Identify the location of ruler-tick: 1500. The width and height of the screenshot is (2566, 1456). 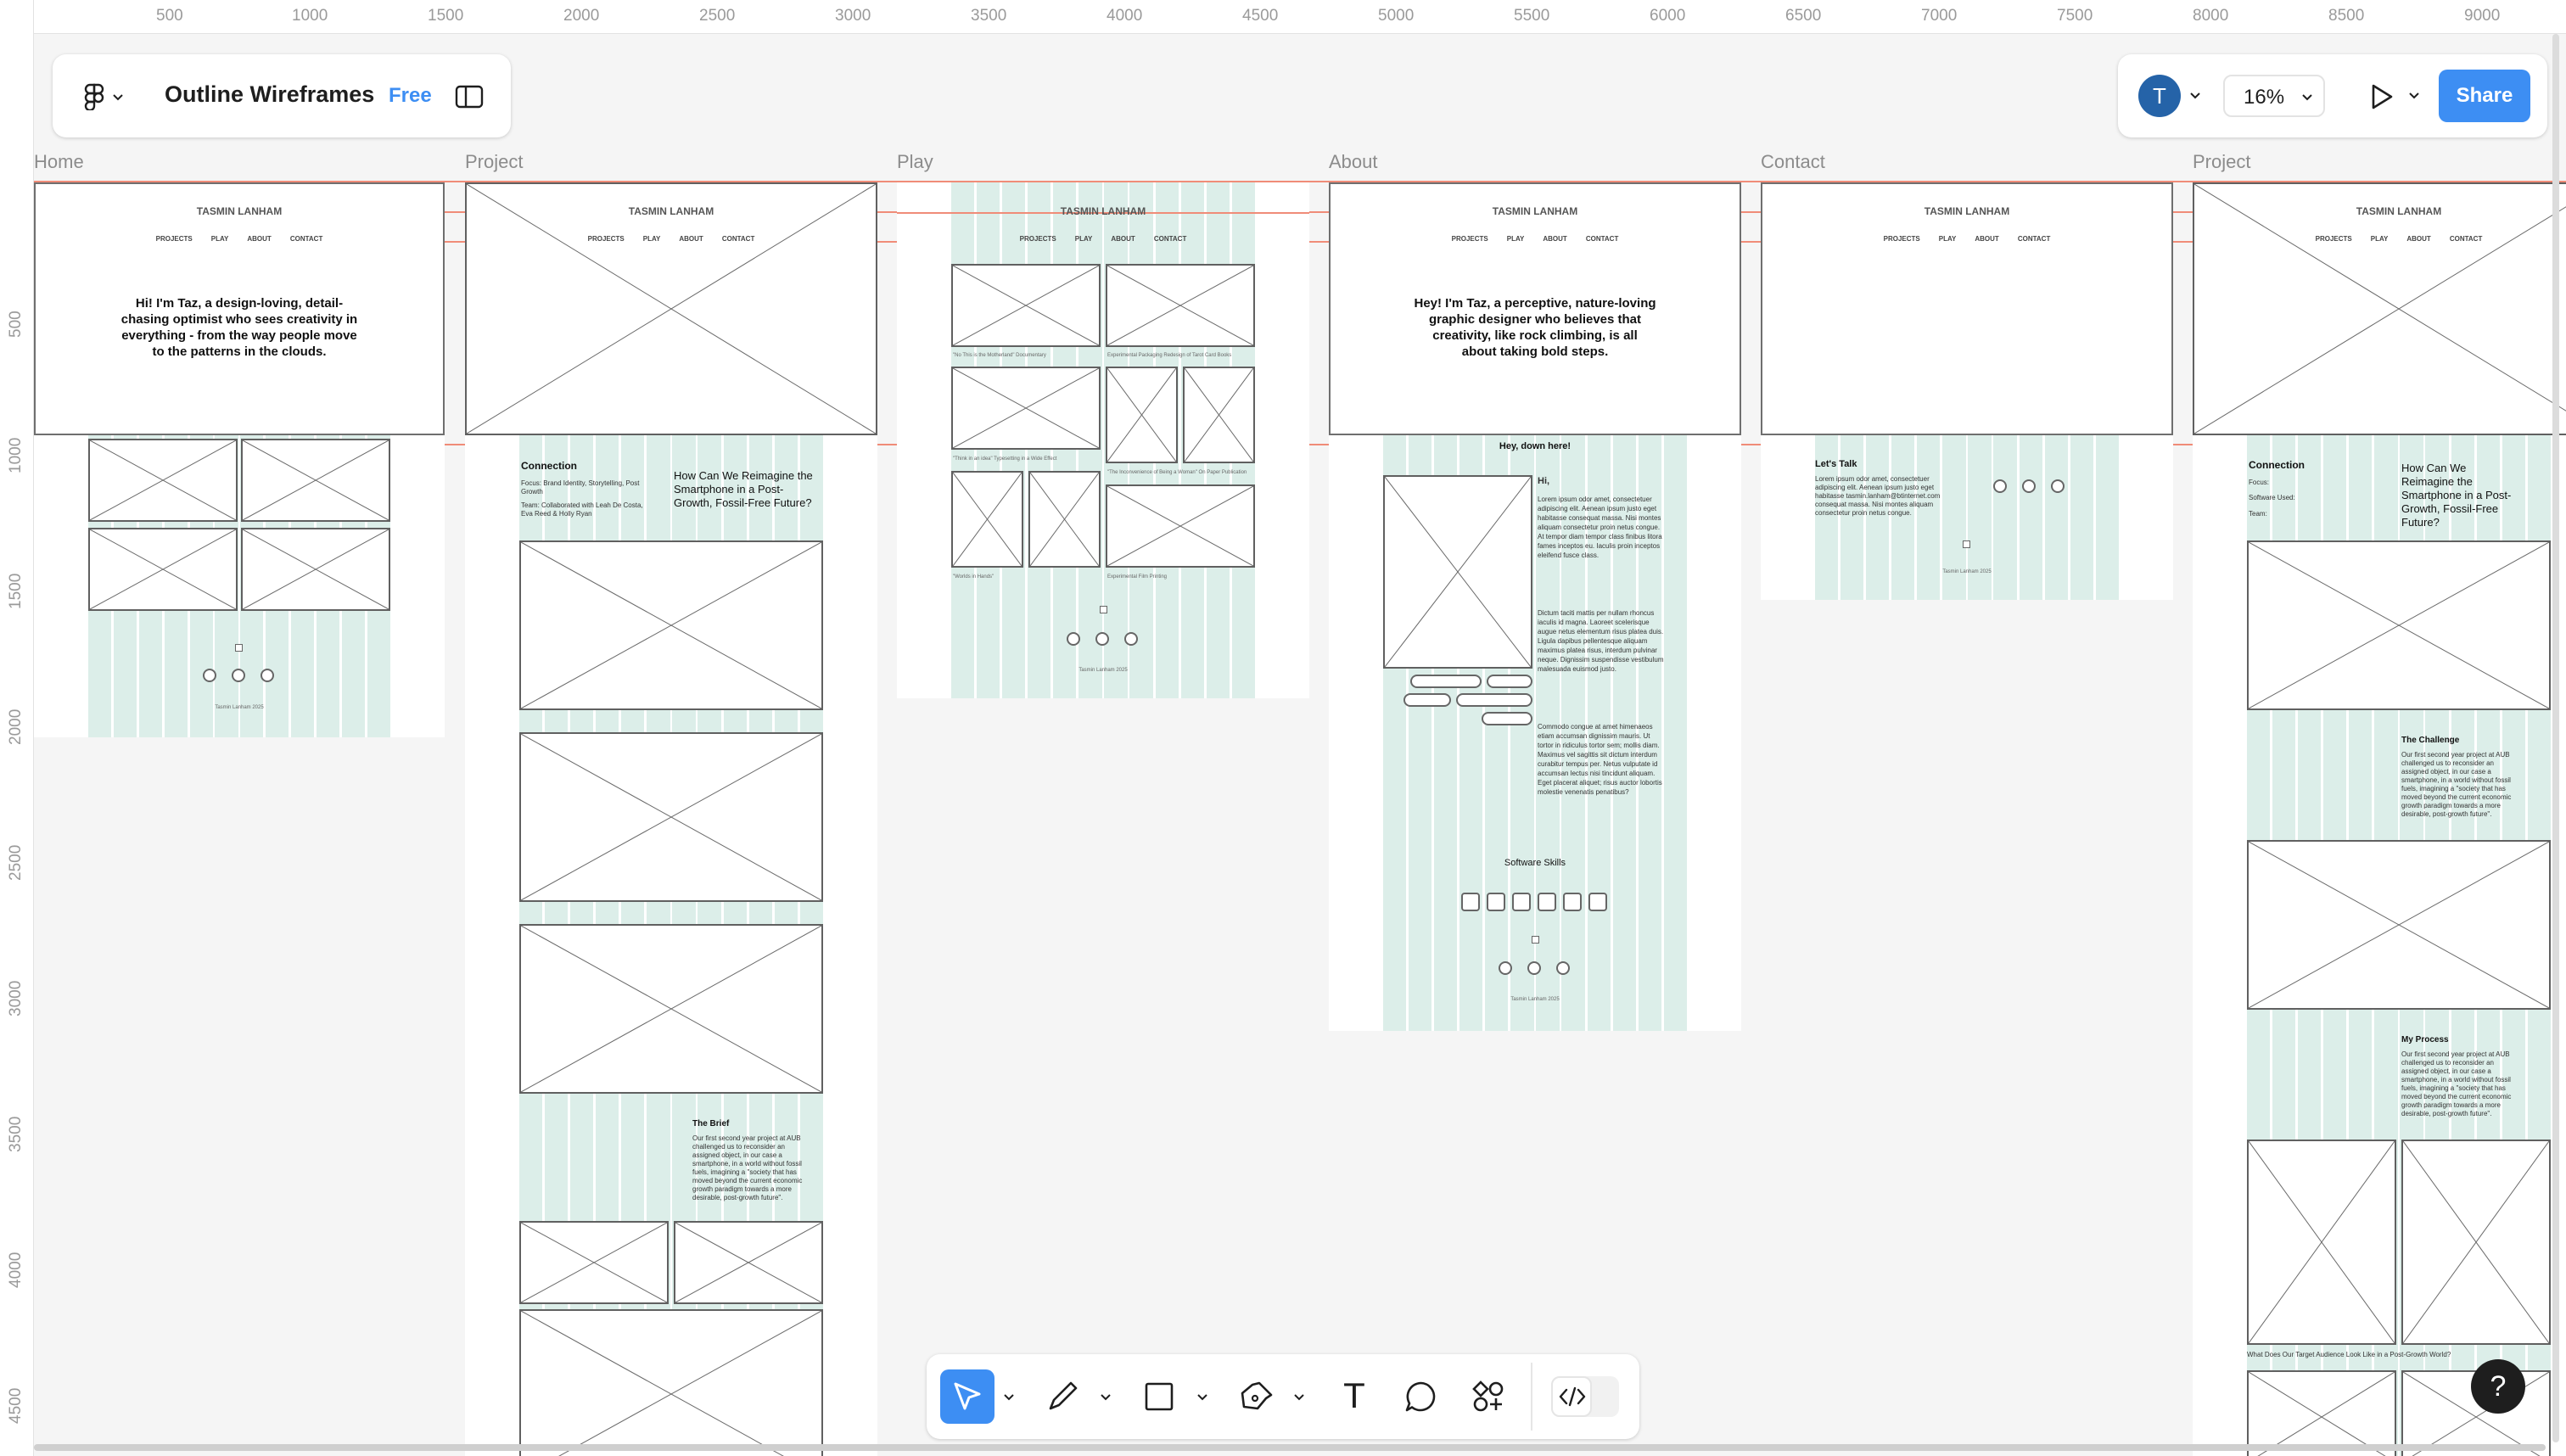
(16, 591).